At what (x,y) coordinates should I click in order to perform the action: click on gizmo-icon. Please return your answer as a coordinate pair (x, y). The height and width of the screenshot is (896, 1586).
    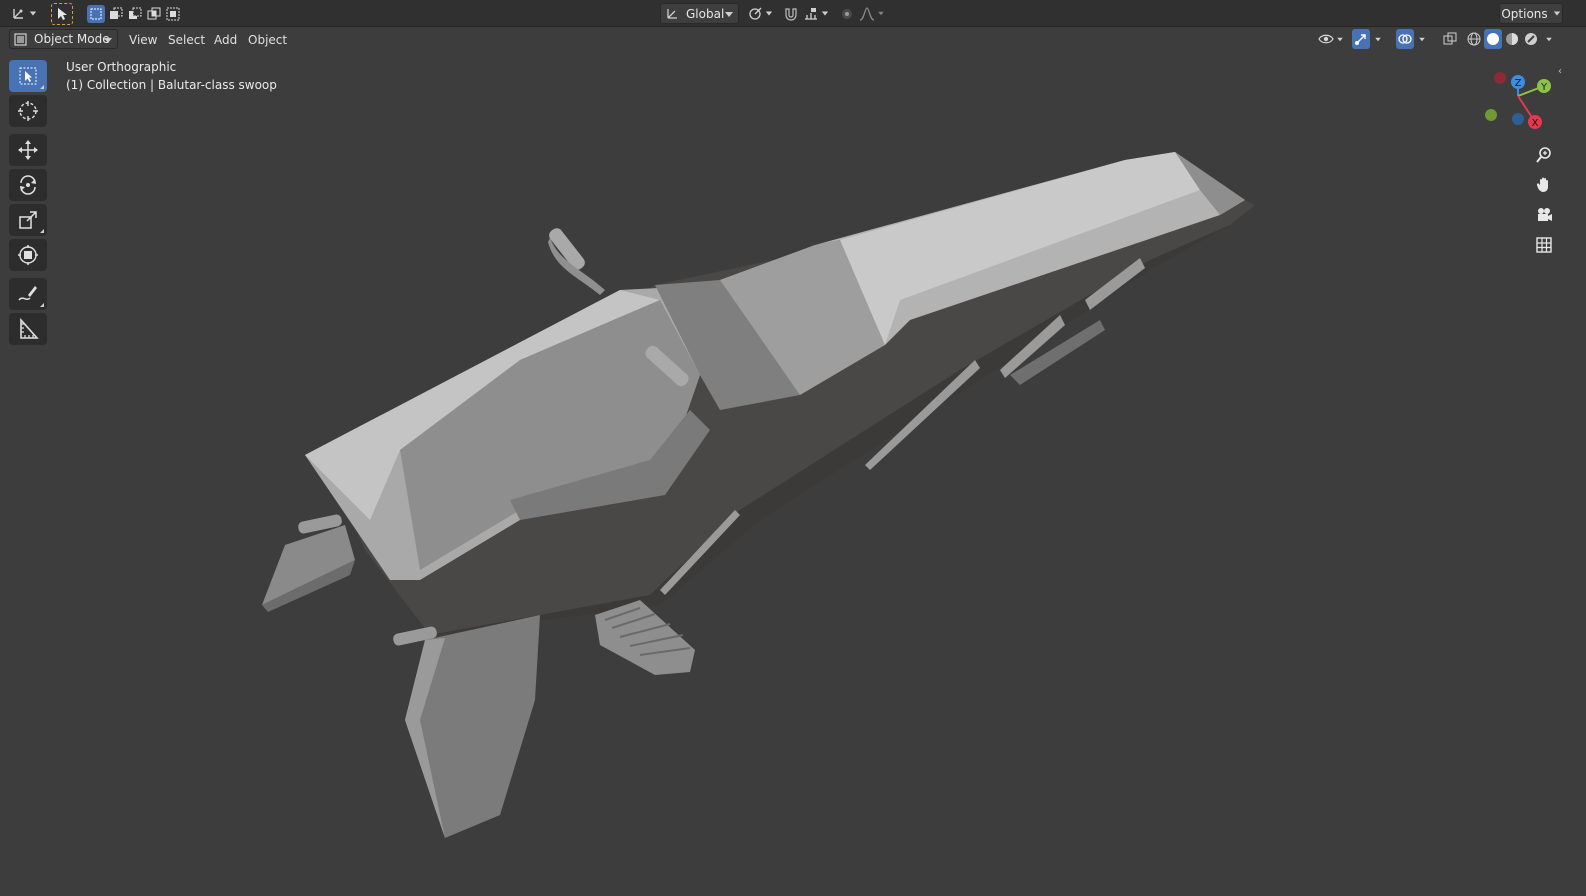
    Looking at the image, I should click on (1360, 39).